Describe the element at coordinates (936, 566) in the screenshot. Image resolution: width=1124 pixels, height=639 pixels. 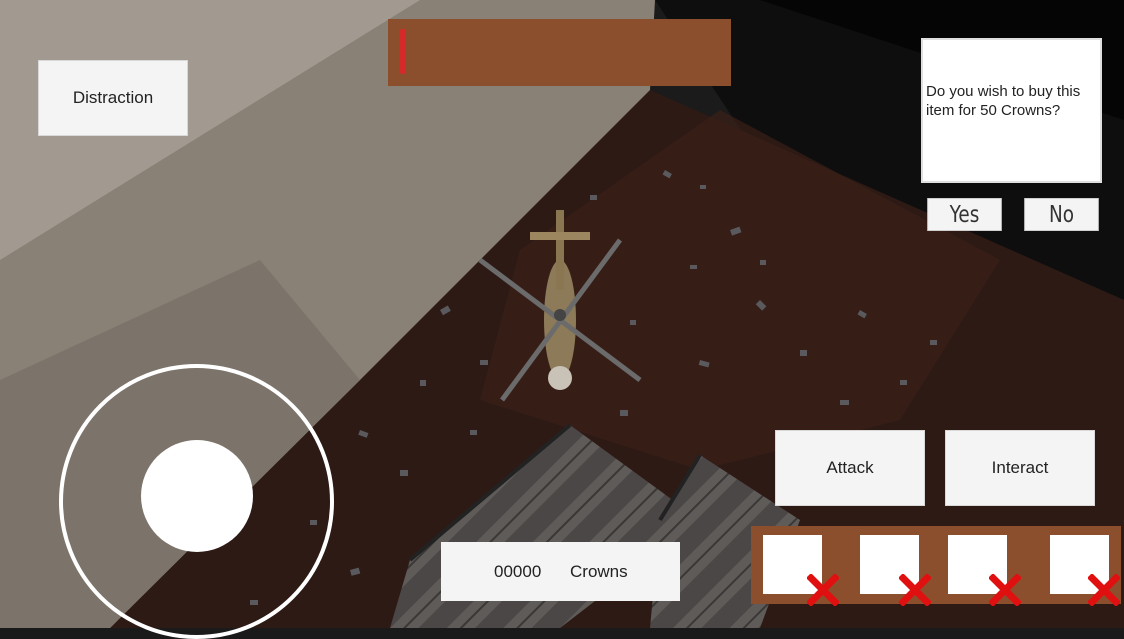
I see `inventory-bar` at that location.